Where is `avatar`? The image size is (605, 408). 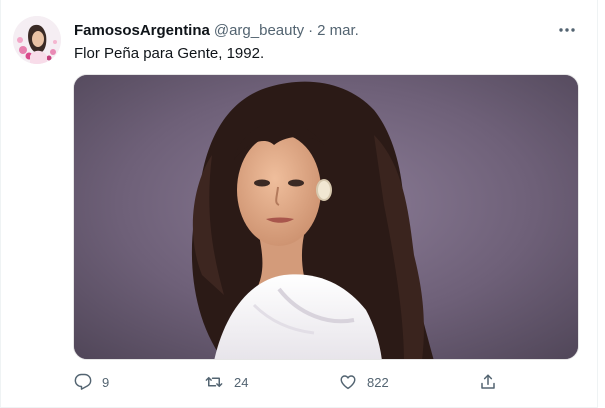 avatar is located at coordinates (37, 40).